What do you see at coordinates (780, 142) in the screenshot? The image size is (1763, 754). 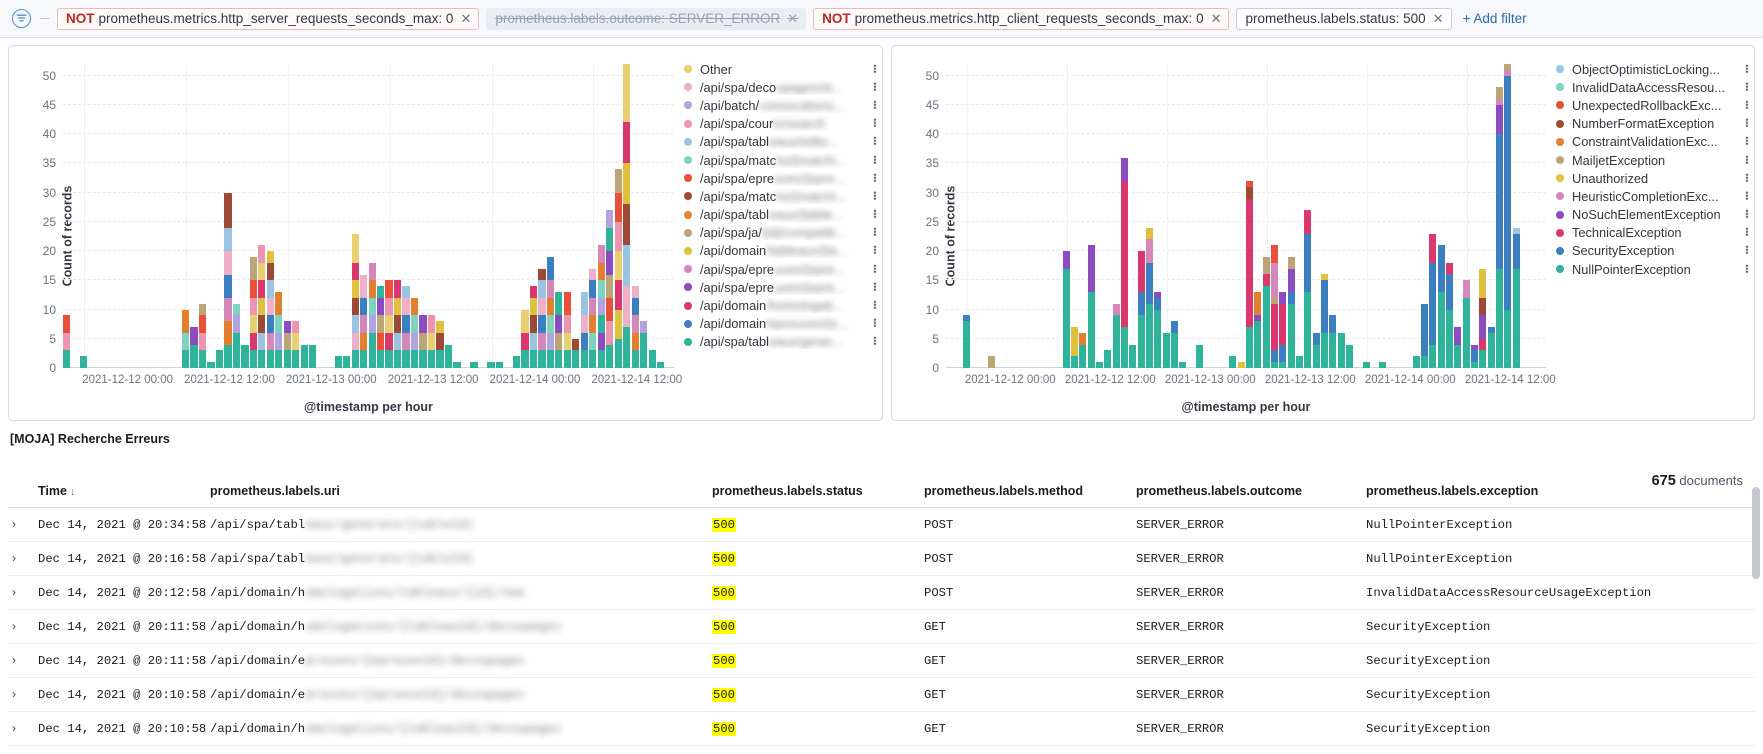 I see `legend-item-left-4: /api/spa/tableaux/edito... • • •` at bounding box center [780, 142].